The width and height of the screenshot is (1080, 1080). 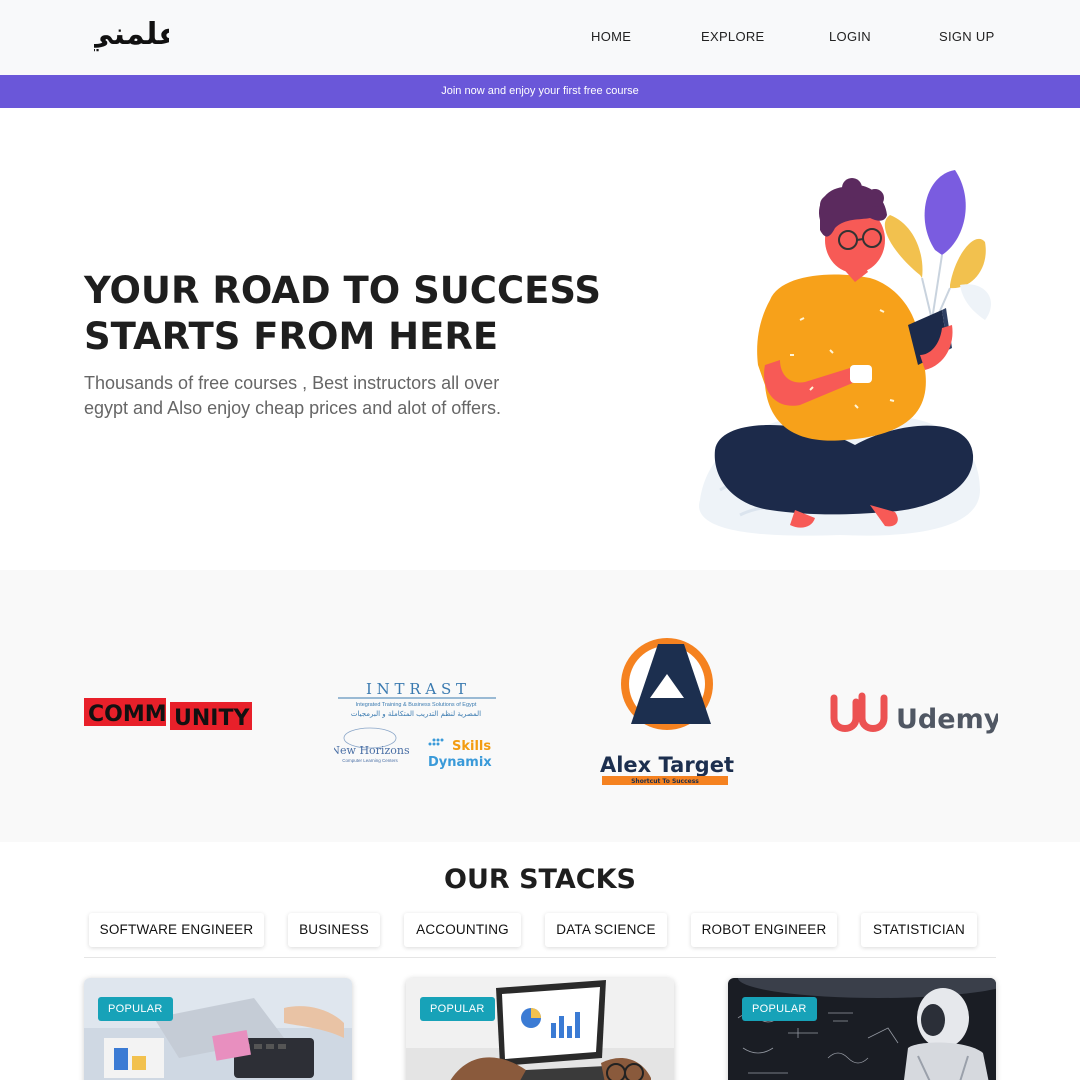 What do you see at coordinates (471, 746) in the screenshot?
I see `skills-text: Skills` at bounding box center [471, 746].